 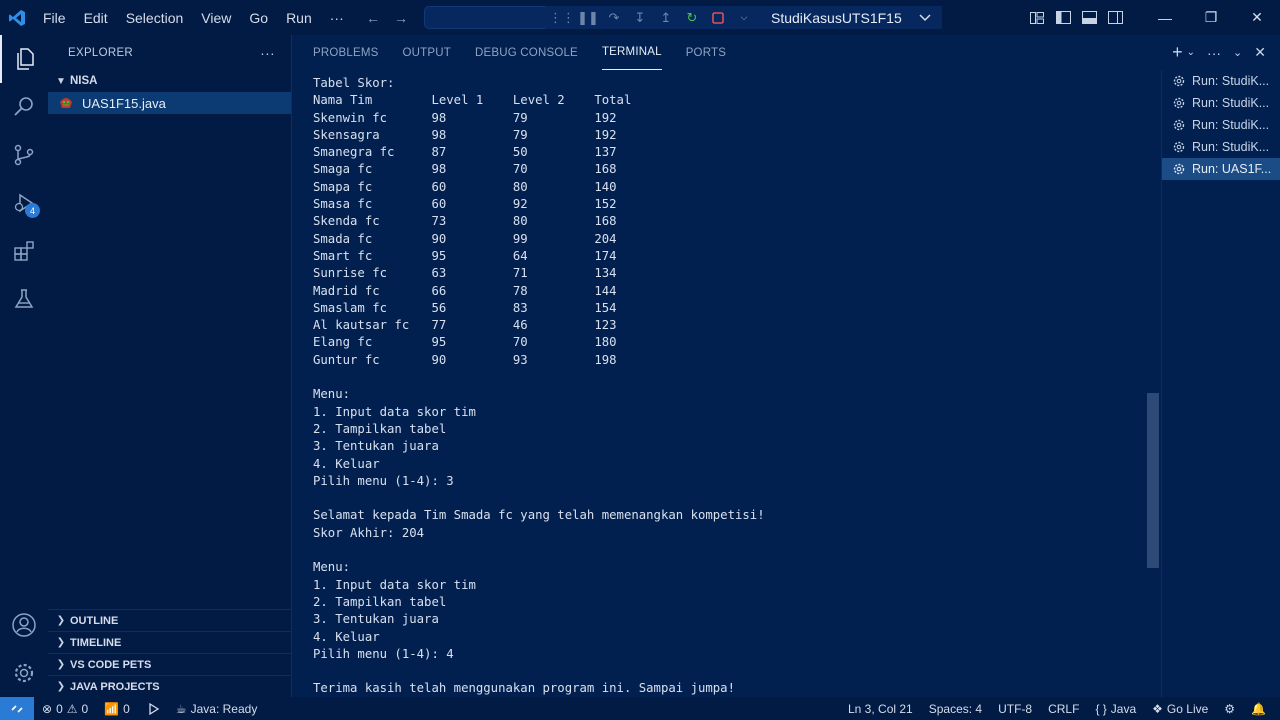 What do you see at coordinates (465, 342) in the screenshot?
I see `terminal-line: Elang fc 95 70 180` at bounding box center [465, 342].